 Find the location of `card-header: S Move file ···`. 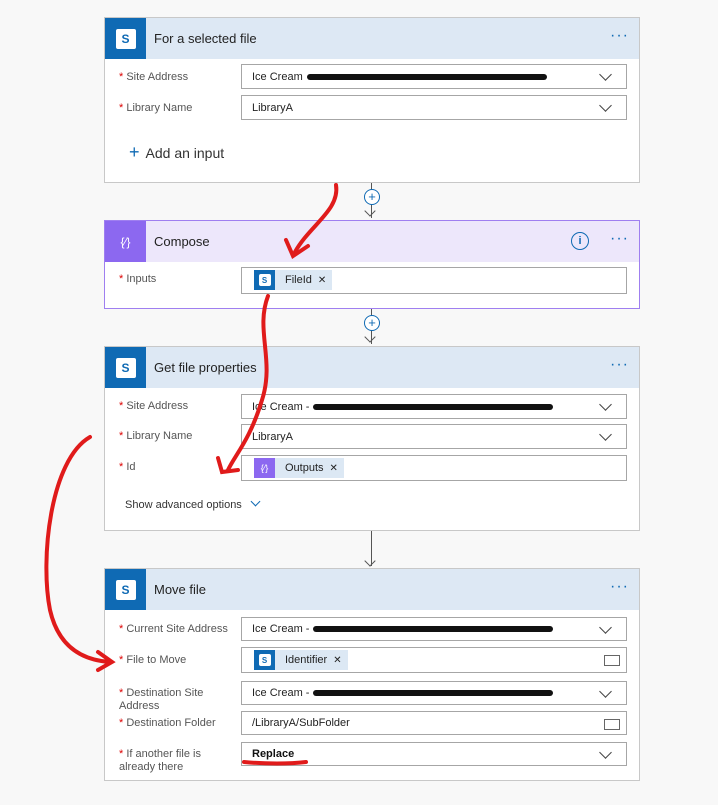

card-header: S Move file ··· is located at coordinates (372, 589).